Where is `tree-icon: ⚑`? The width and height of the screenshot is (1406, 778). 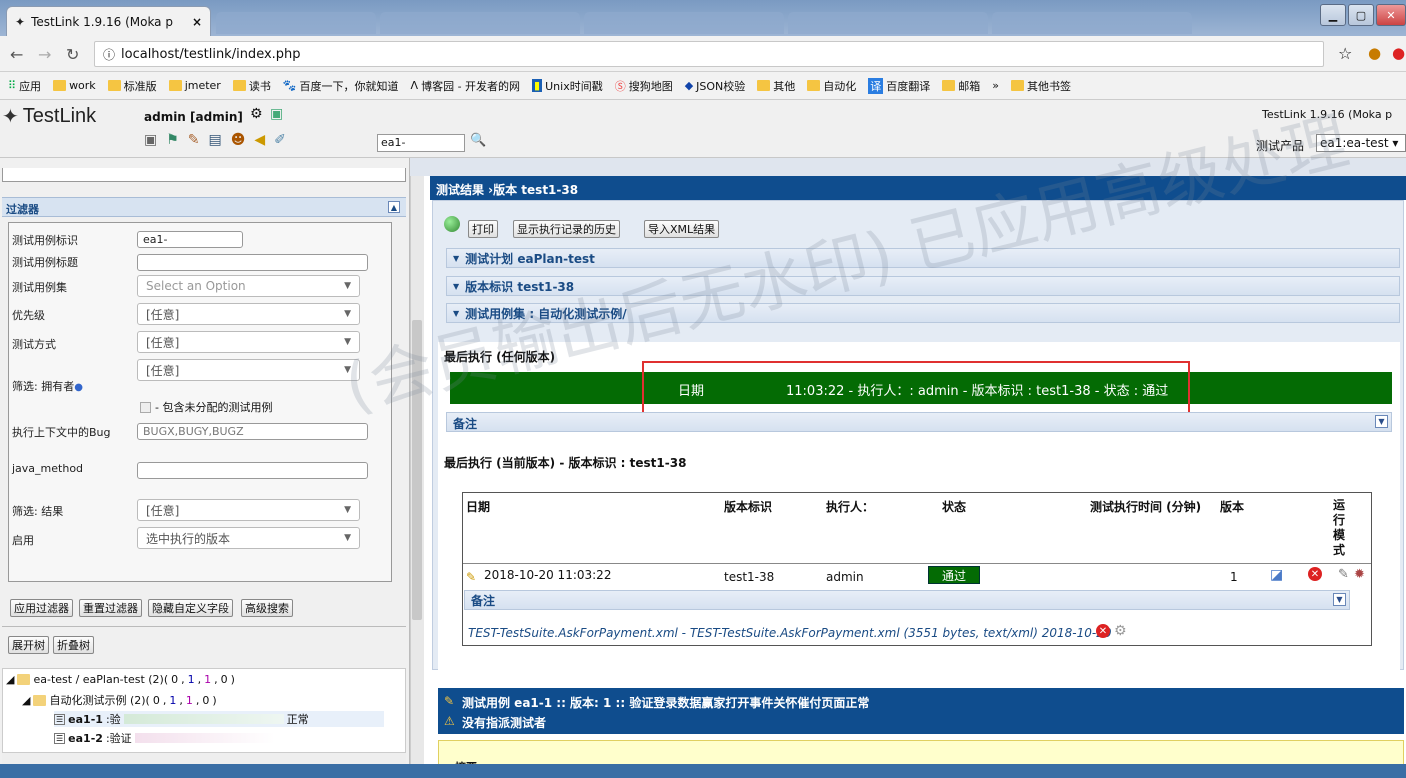
tree-icon: ⚑ is located at coordinates (172, 140).